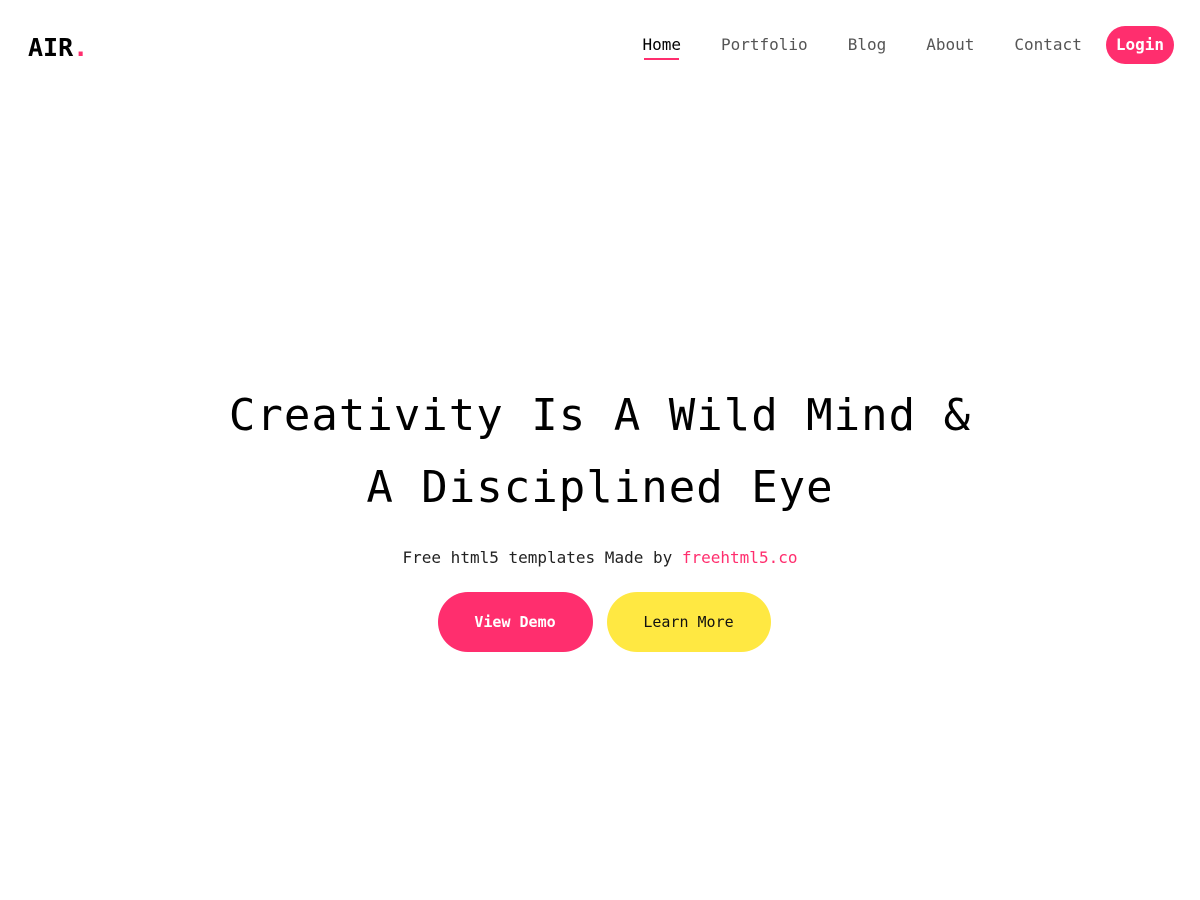 Image resolution: width=1200 pixels, height=900 pixels. What do you see at coordinates (764, 45) in the screenshot?
I see `nav-item-portfolio: Portfolio` at bounding box center [764, 45].